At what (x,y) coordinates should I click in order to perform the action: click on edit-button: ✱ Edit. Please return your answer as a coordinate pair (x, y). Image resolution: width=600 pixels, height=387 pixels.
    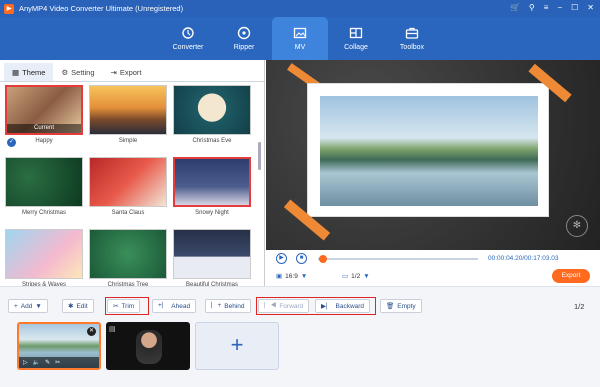
    Looking at the image, I should click on (78, 306).